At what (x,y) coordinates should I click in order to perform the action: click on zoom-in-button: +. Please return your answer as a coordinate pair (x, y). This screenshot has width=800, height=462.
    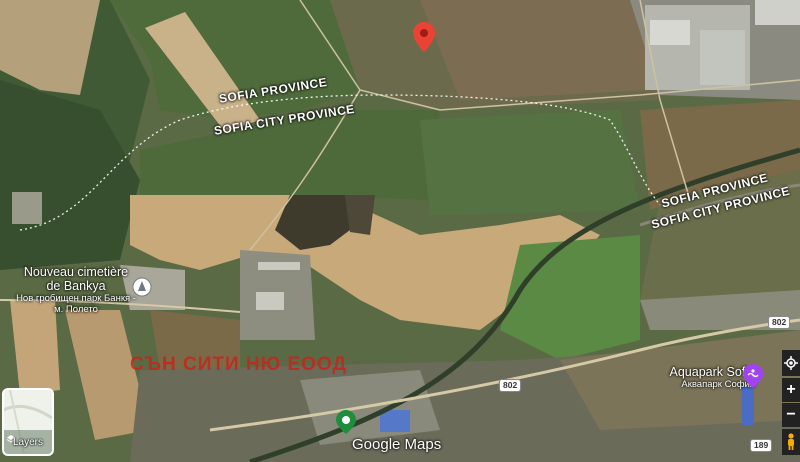
    Looking at the image, I should click on (791, 390).